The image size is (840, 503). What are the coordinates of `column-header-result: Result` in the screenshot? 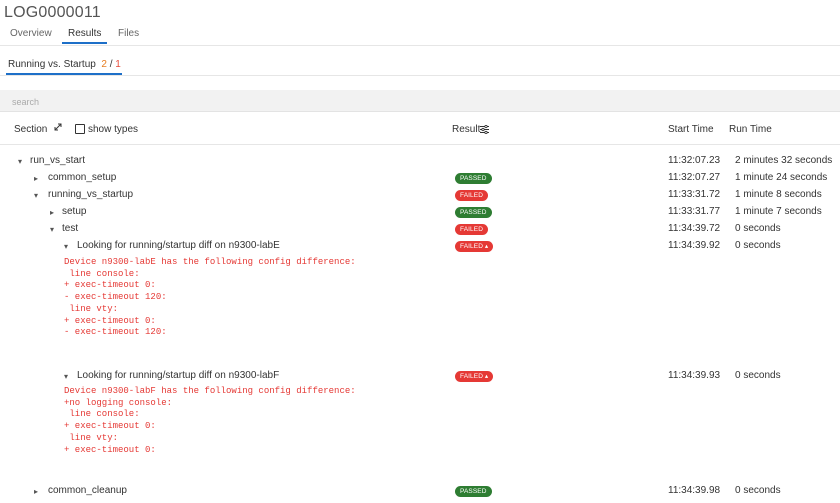 It's located at (466, 129).